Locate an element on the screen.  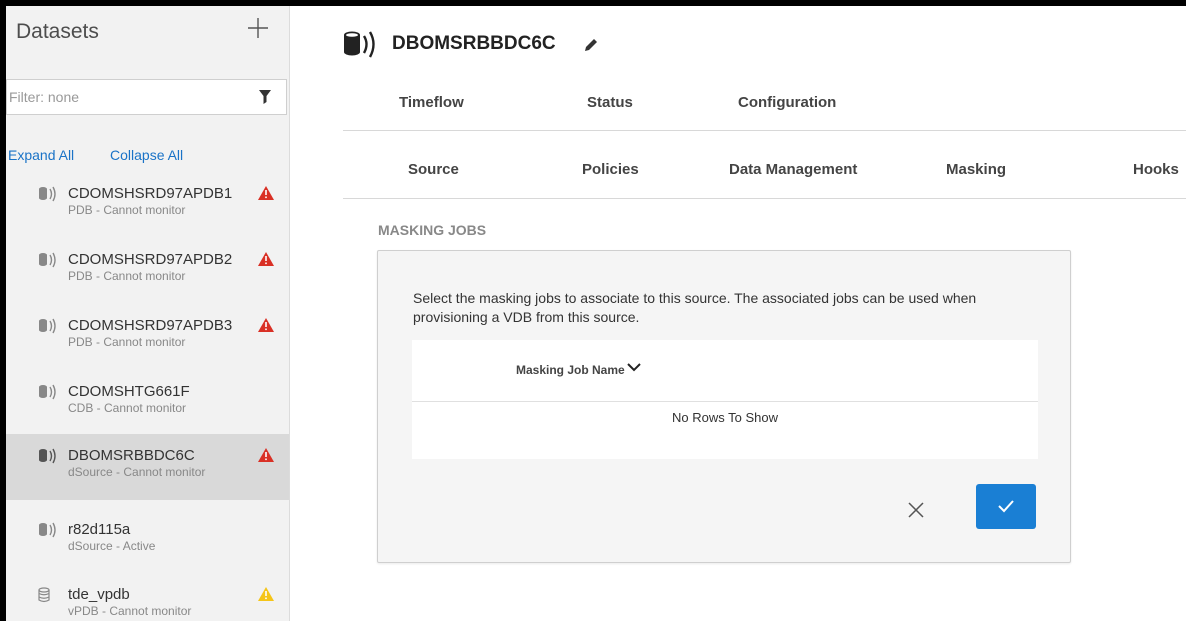
dataset-item: CDOMSHSRD97APDB2 PDB - Cannot monitor is located at coordinates (147, 277).